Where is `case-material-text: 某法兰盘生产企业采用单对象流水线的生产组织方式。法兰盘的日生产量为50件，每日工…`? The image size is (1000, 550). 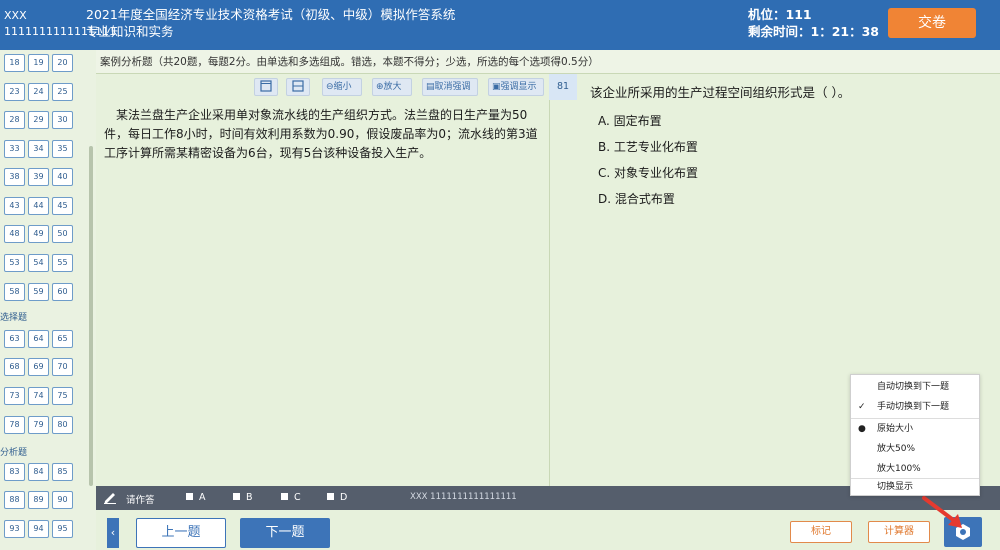
case-material-text: 某法兰盘生产企业采用单对象流水线的生产组织方式。法兰盘的日生产量为50件，每日工… is located at coordinates (321, 134).